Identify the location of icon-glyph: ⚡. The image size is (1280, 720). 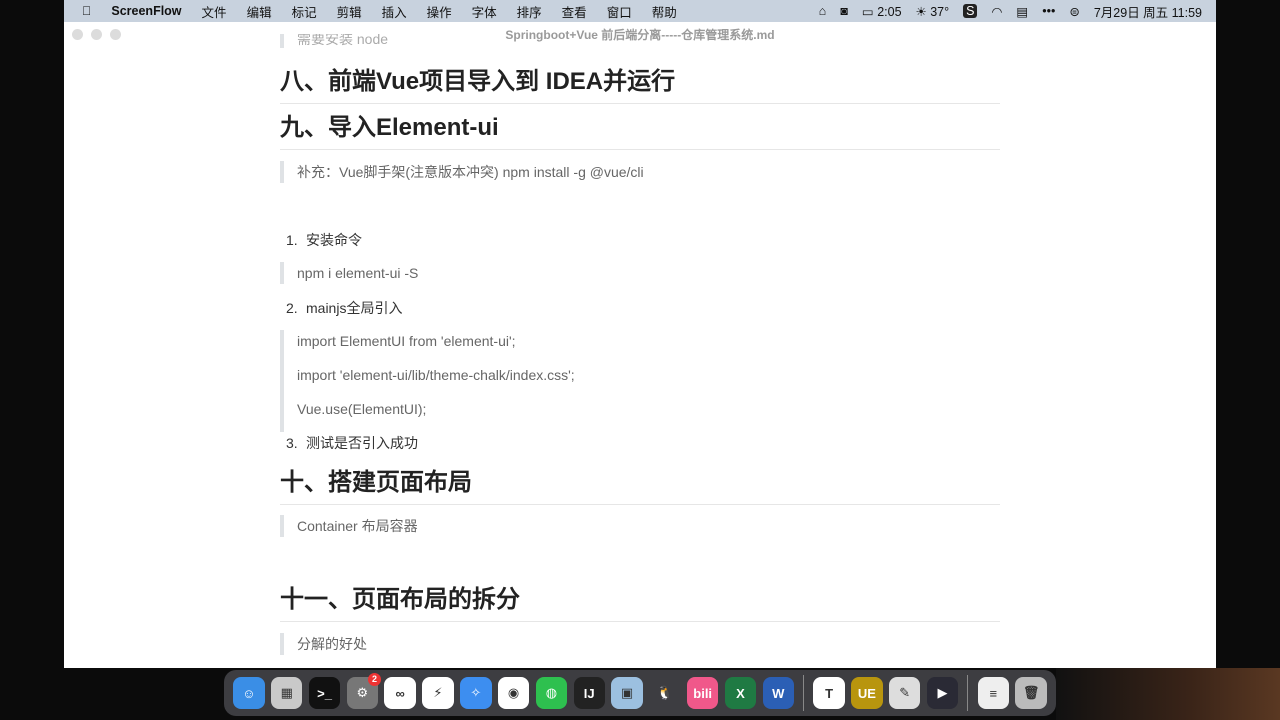
(438, 692).